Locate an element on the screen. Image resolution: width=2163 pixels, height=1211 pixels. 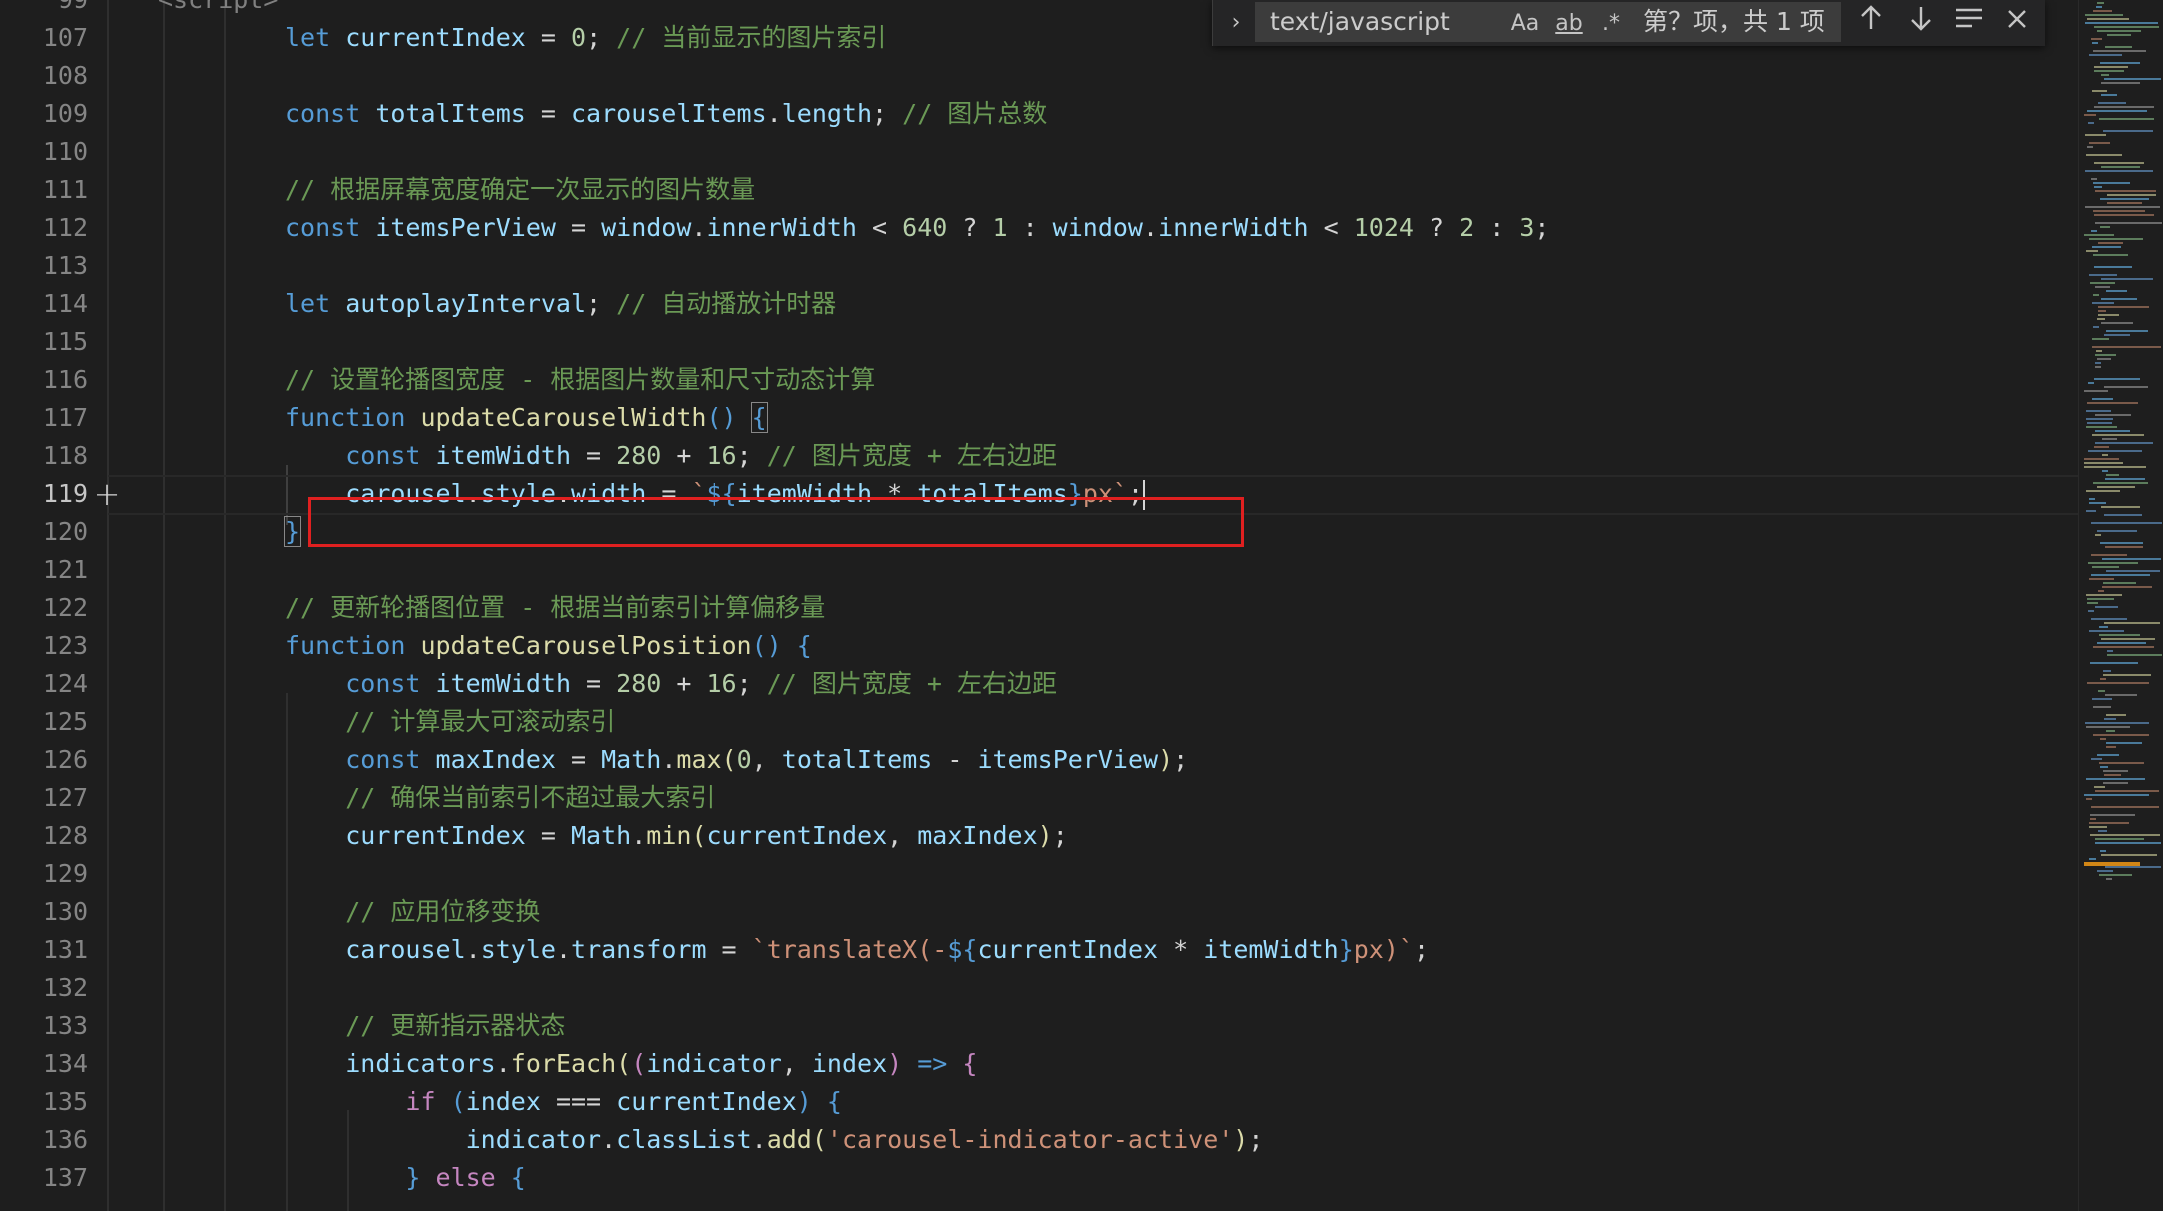
line-number-gutter: 122 is located at coordinates (54, 608).